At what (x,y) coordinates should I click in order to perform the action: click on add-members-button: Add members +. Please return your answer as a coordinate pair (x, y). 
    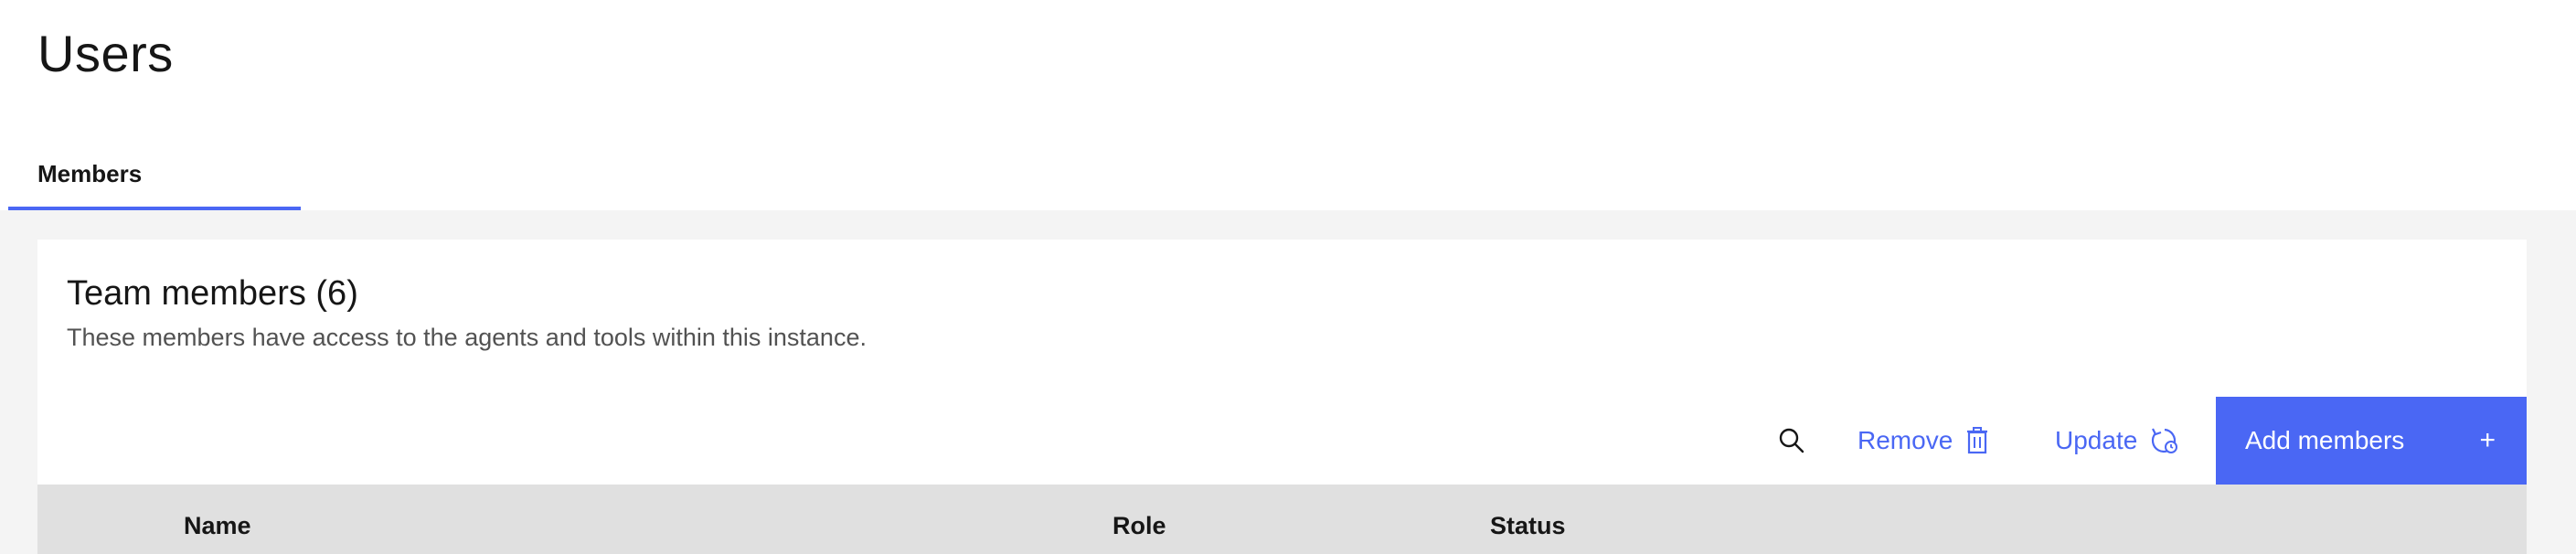
    Looking at the image, I should click on (2371, 441).